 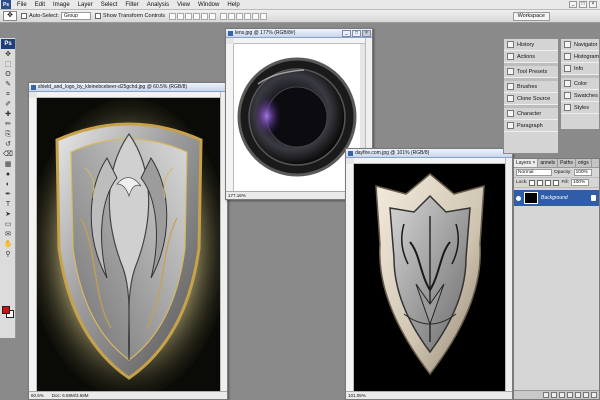 What do you see at coordinates (97, 16) in the screenshot?
I see `transform-controls-checkbox` at bounding box center [97, 16].